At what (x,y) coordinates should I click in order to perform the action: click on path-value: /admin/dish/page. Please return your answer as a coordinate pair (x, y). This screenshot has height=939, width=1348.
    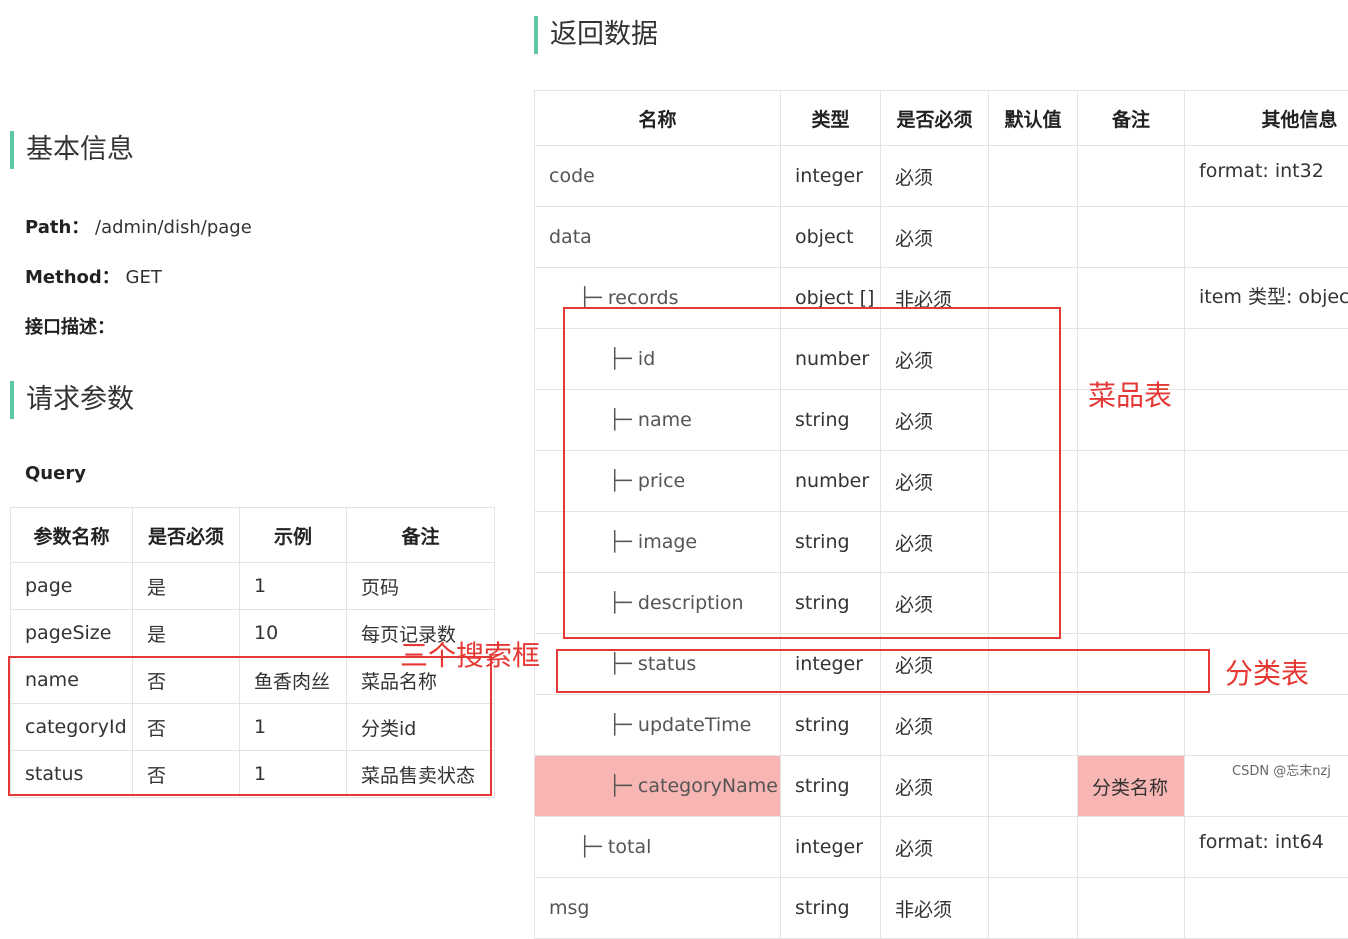
    Looking at the image, I should click on (173, 227).